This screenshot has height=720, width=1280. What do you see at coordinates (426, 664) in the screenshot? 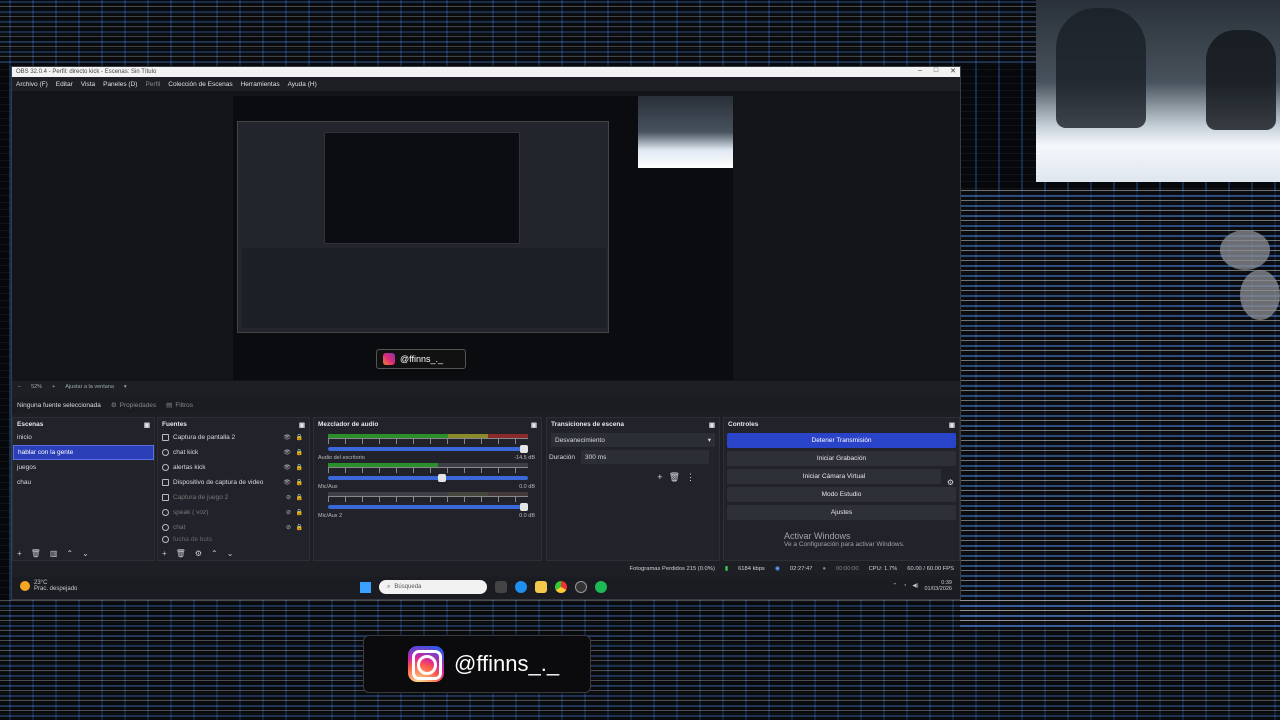
I see `instagram-icon` at bounding box center [426, 664].